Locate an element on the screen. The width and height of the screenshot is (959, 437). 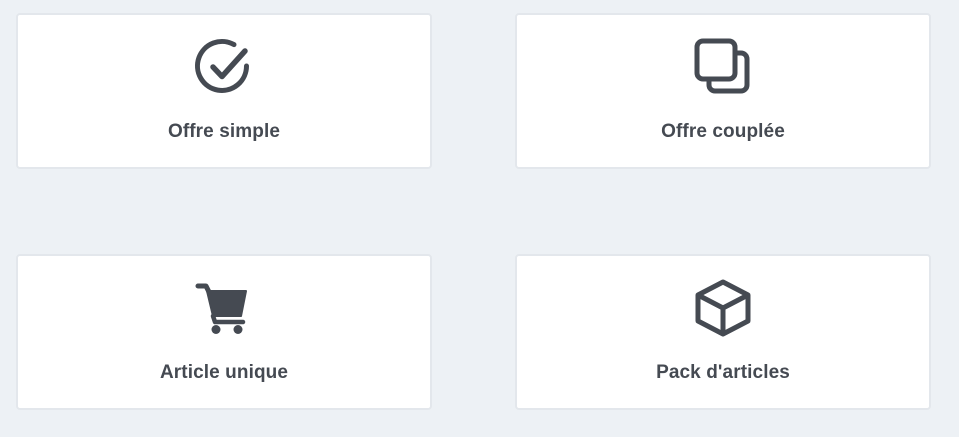
option-label: Article unique is located at coordinates (224, 372).